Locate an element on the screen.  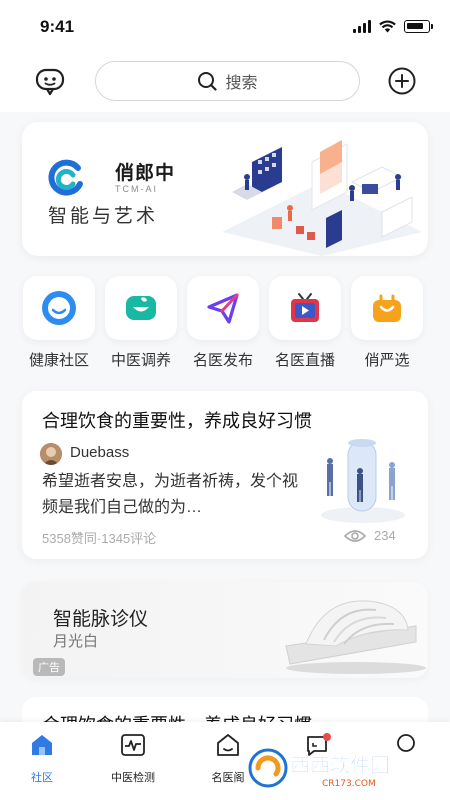
status-icons is located at coordinates (393, 26).